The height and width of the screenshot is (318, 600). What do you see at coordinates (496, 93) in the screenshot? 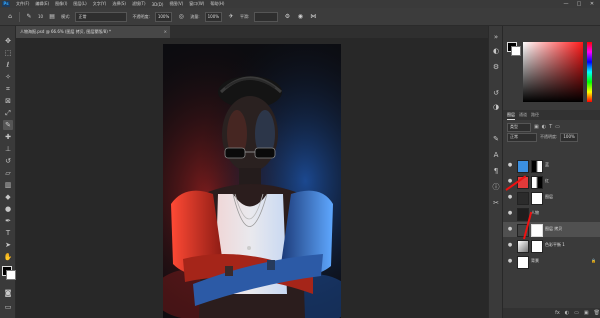
I see `history-panel-icon: ↺` at bounding box center [496, 93].